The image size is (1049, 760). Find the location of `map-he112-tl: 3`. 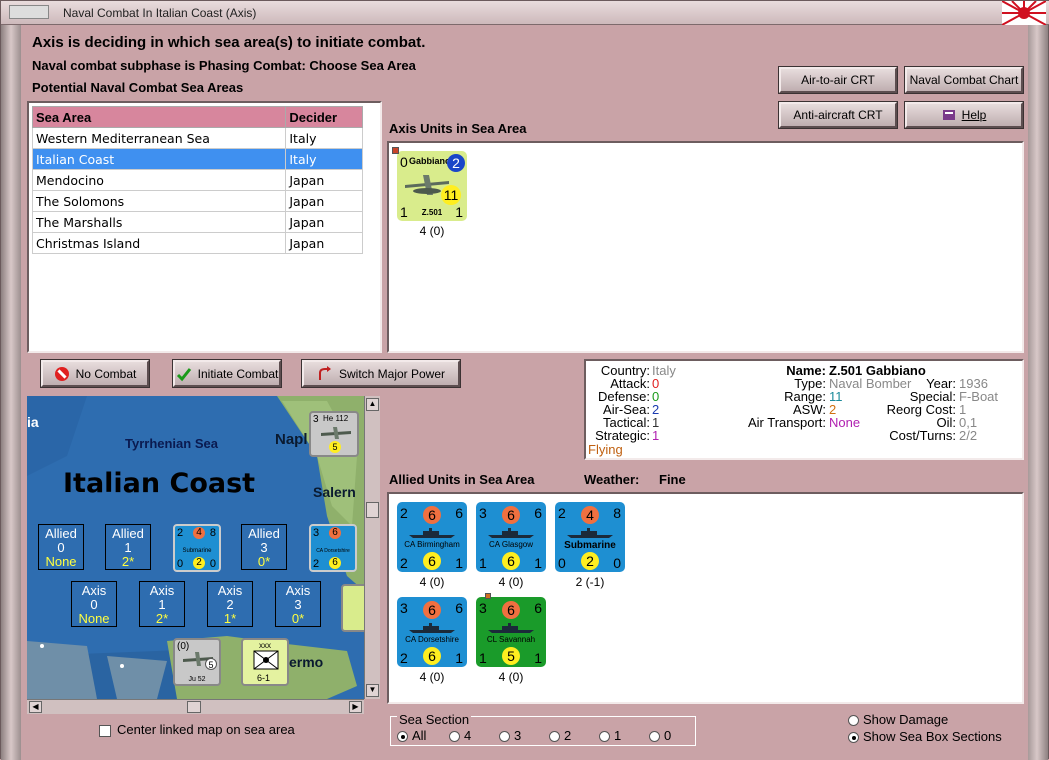

map-he112-tl: 3 is located at coordinates (316, 419).